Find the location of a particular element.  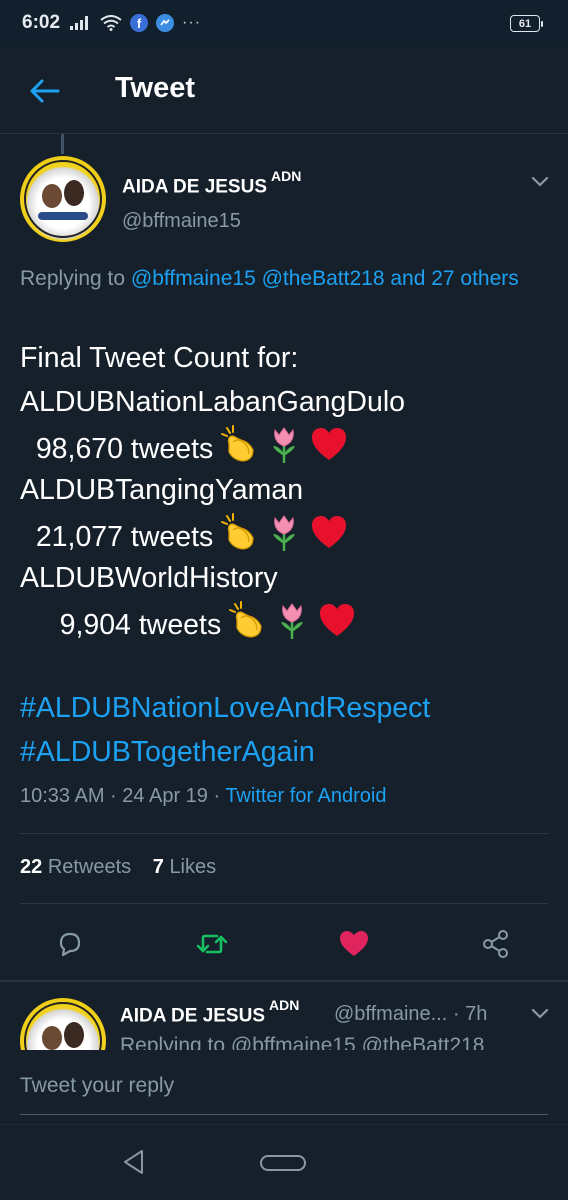

comment-icon is located at coordinates (70, 944).